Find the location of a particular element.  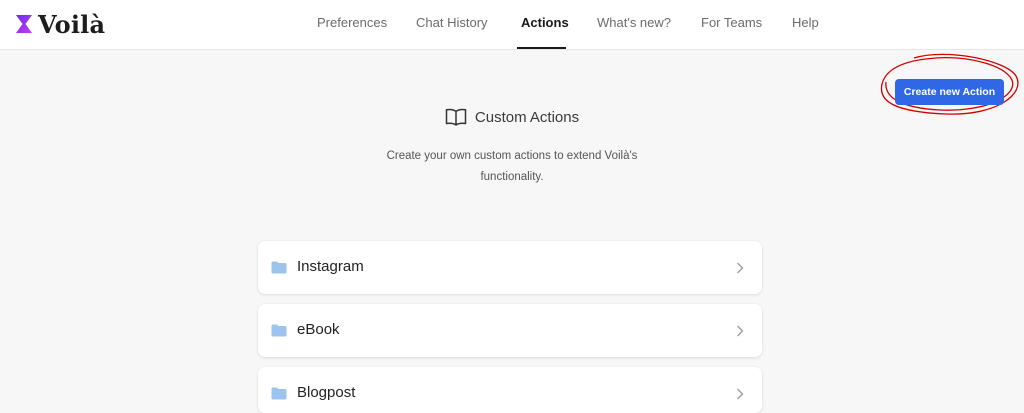

page-heading: Custom Actions is located at coordinates (512, 117).